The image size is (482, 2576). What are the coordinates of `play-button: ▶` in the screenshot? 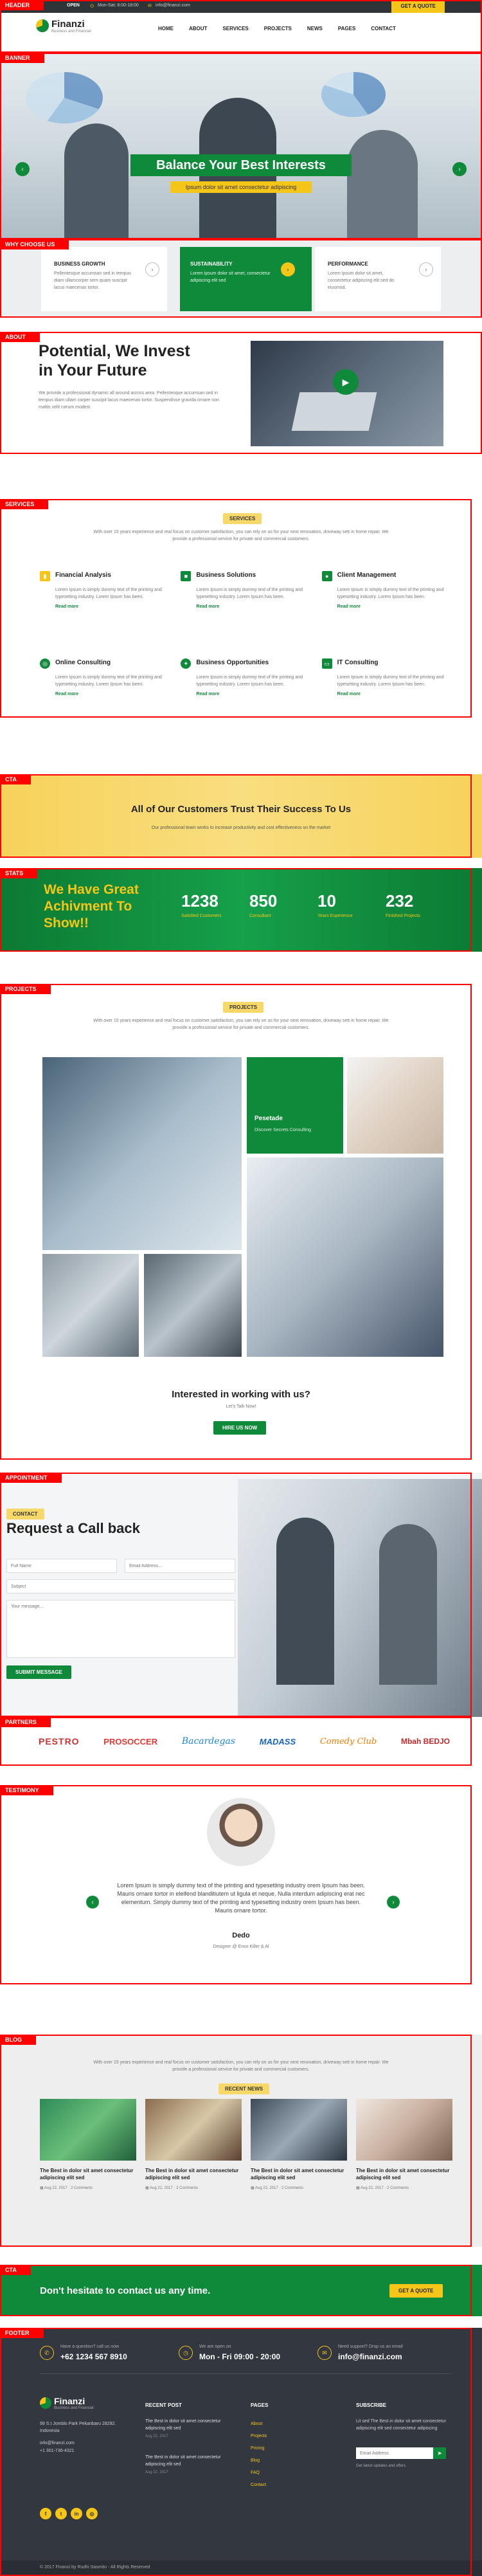 It's located at (346, 382).